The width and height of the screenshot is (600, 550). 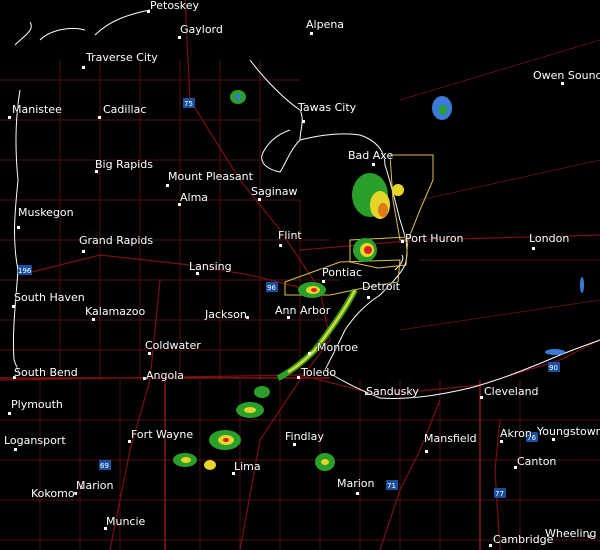 I want to click on i196-shield: 196, so click(x=25, y=270).